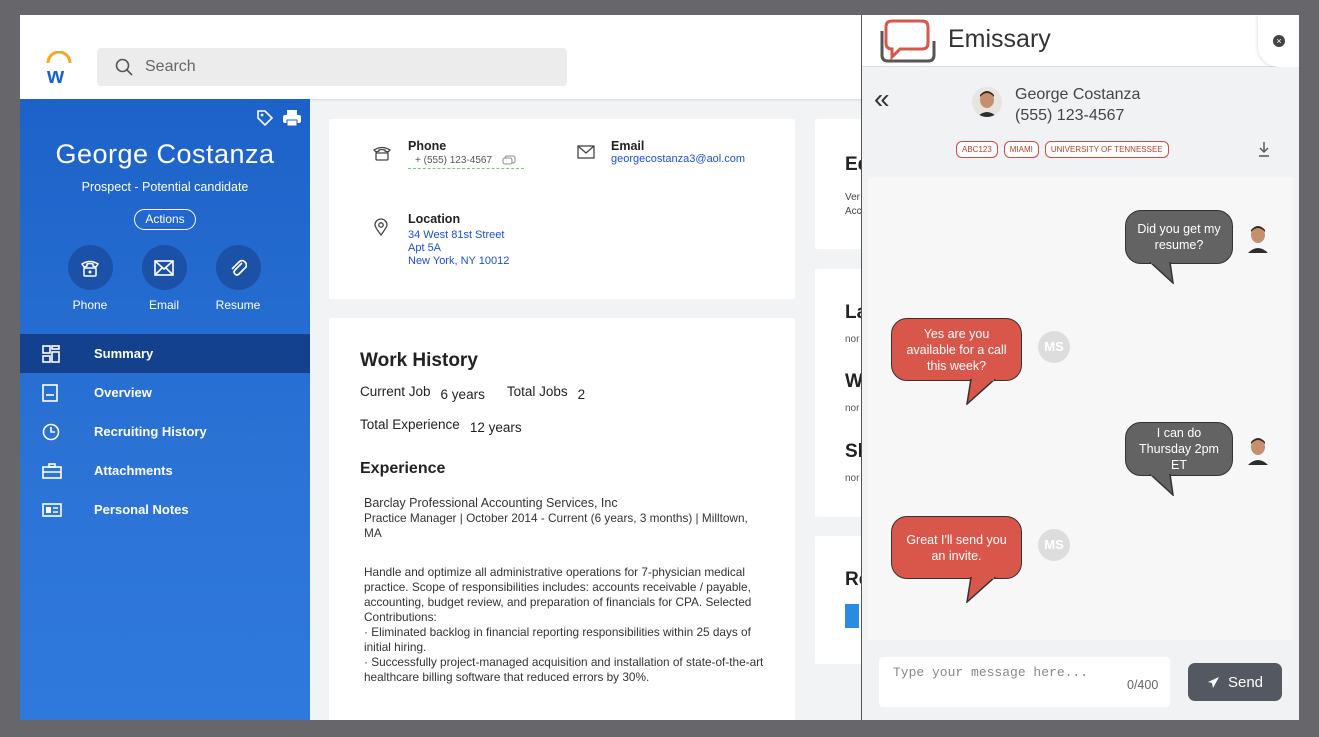 This screenshot has width=1319, height=737. What do you see at coordinates (165, 392) in the screenshot?
I see `sidebar-item-overview: Overview` at bounding box center [165, 392].